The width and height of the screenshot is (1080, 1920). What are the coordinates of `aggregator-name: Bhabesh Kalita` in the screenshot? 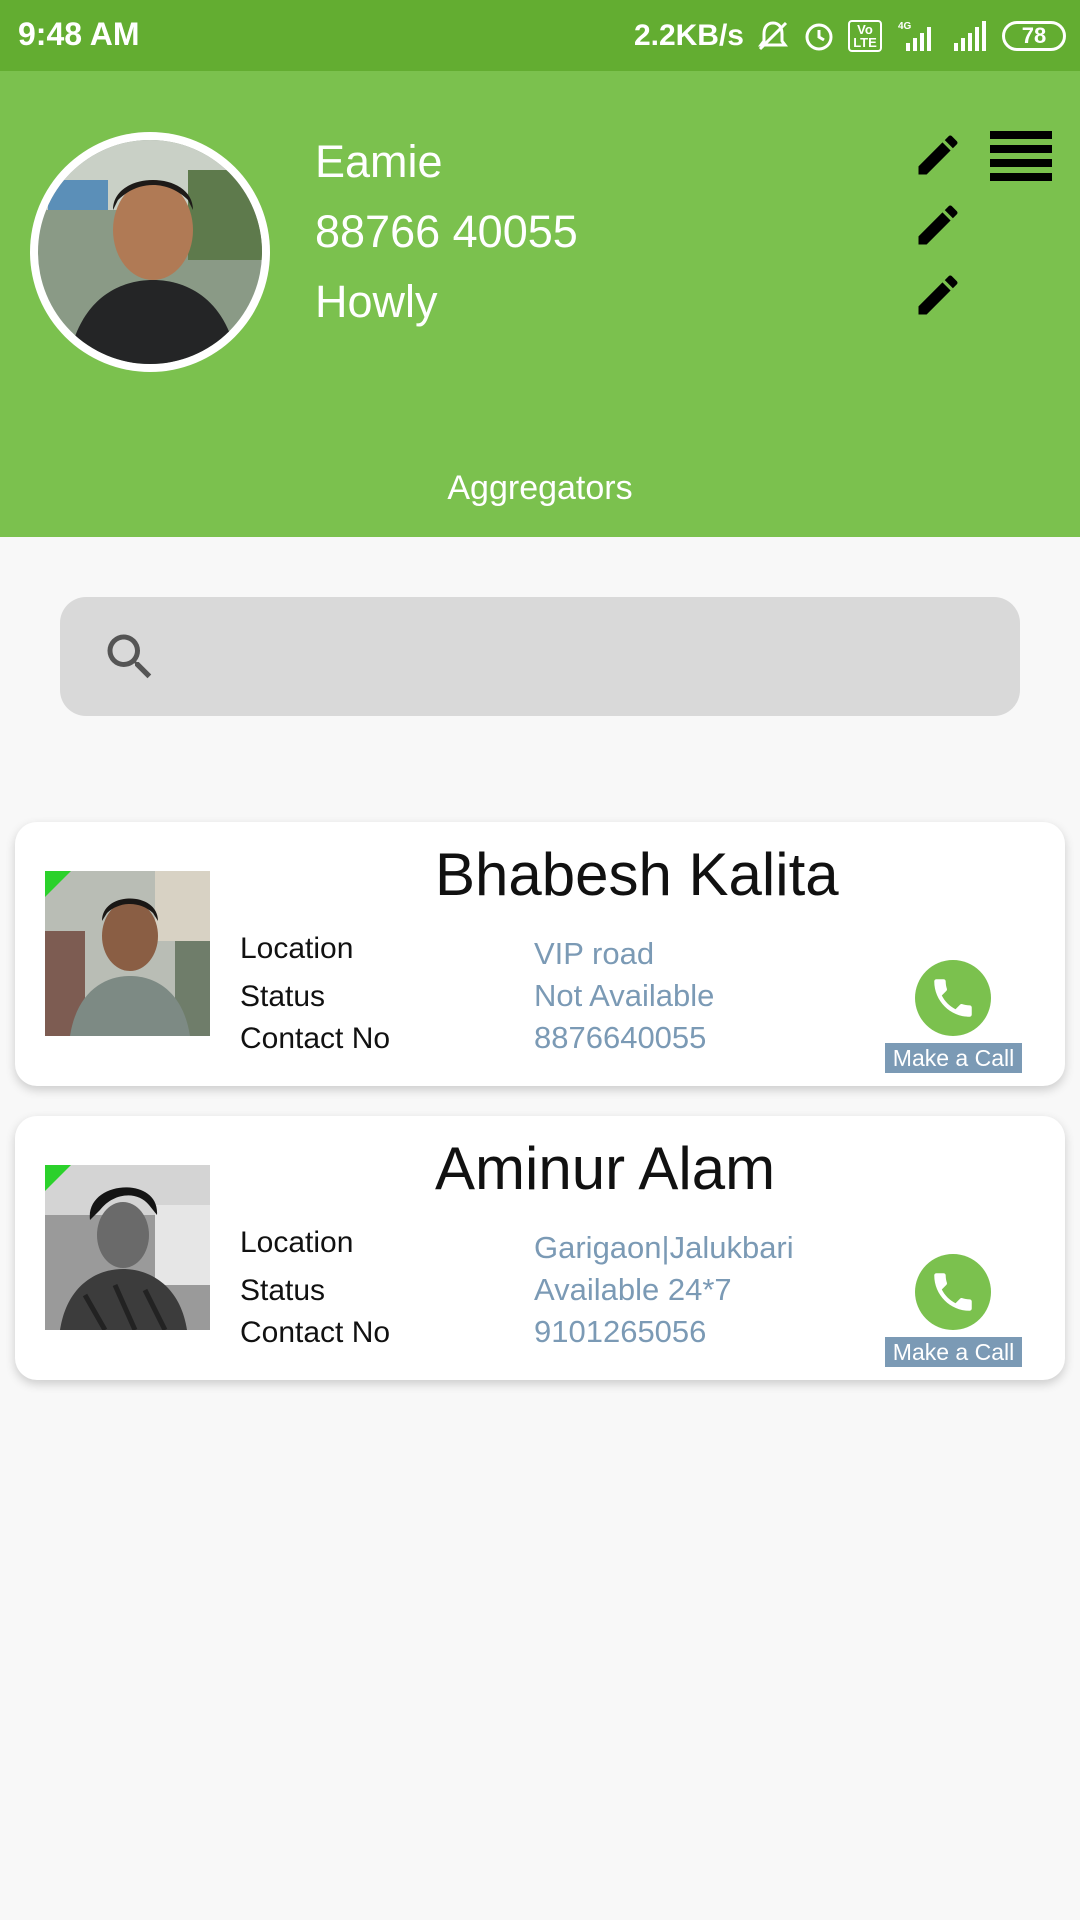 It's located at (637, 874).